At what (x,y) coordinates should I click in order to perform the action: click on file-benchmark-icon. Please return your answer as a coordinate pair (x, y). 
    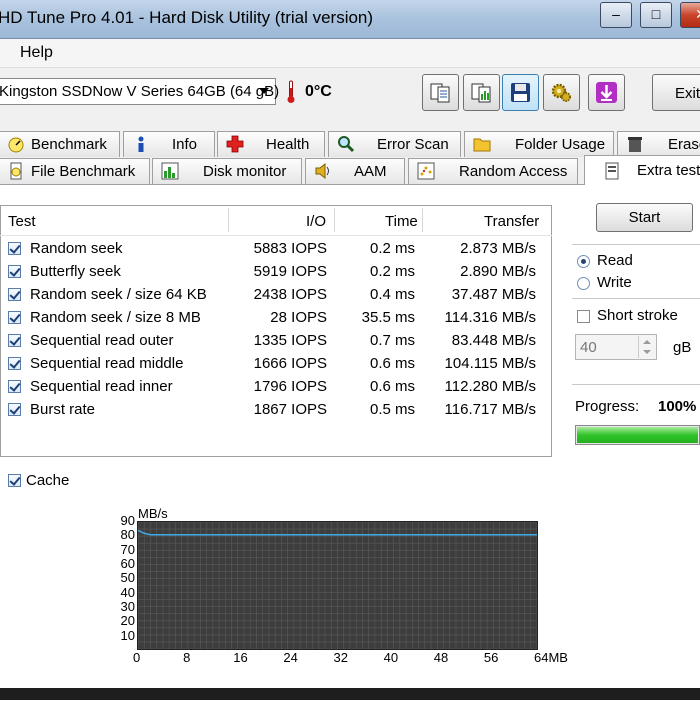
    Looking at the image, I should click on (16, 171).